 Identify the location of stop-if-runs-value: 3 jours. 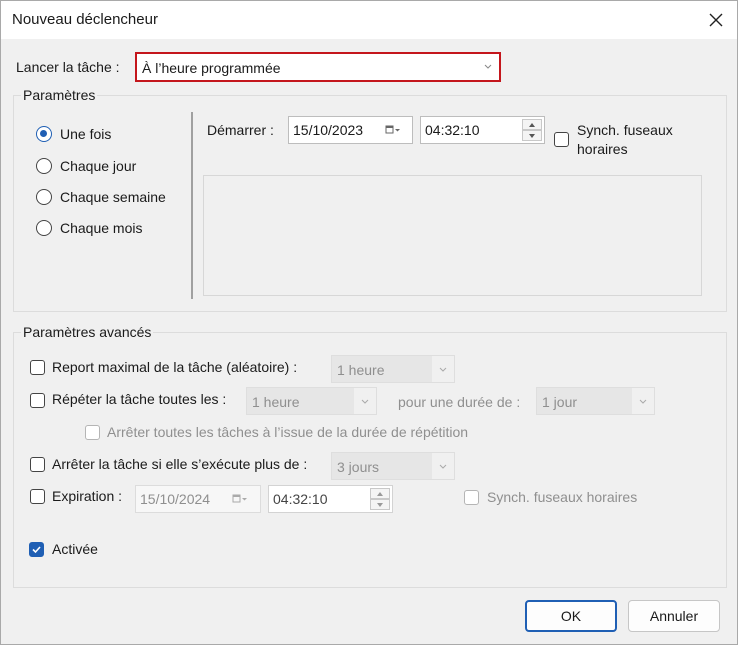
(358, 467).